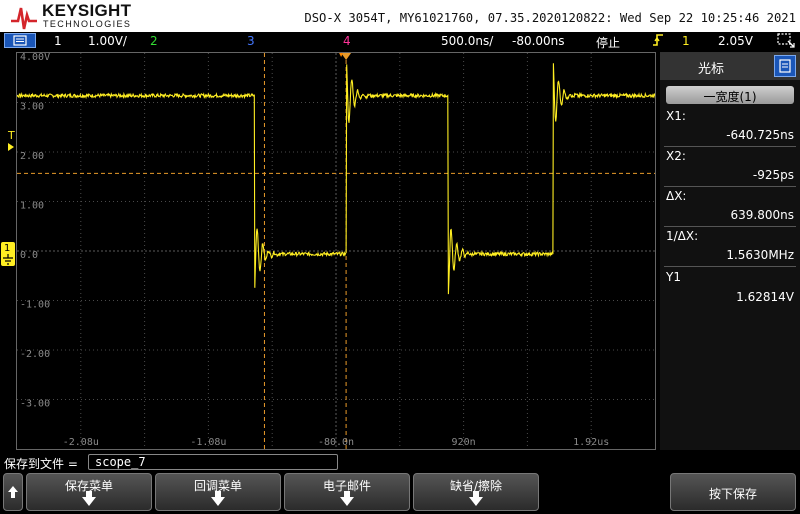  Describe the element at coordinates (24, 18) in the screenshot. I see `keysight-logo-icon` at that location.